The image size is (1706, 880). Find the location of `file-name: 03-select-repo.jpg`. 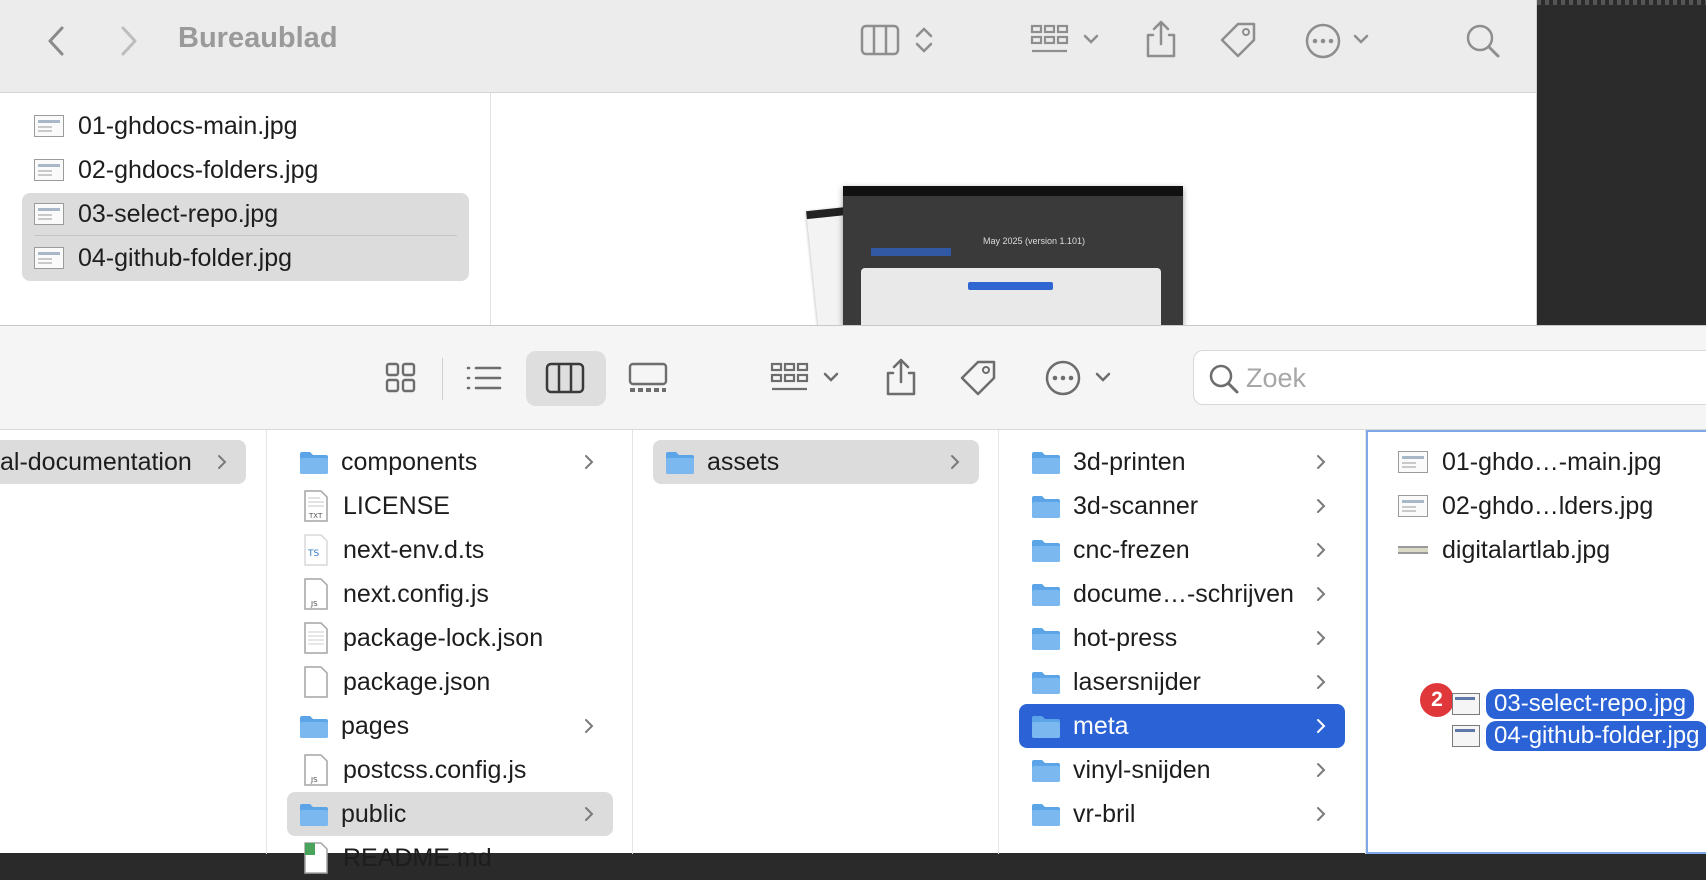

file-name: 03-select-repo.jpg is located at coordinates (178, 213).